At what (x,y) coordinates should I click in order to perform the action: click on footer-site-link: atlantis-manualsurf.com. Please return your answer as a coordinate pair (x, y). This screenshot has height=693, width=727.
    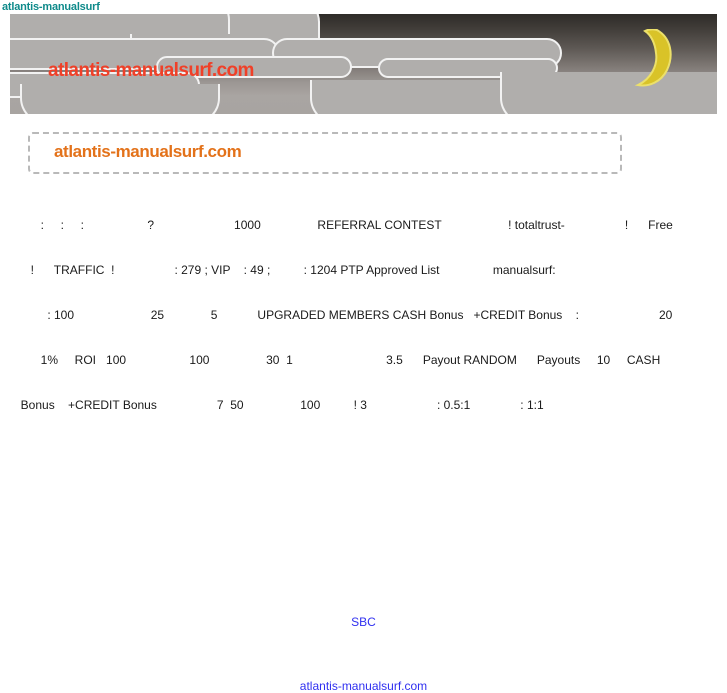
    Looking at the image, I should click on (363, 686).